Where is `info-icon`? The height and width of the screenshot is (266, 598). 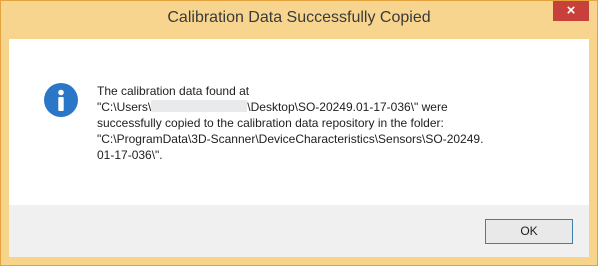
info-icon is located at coordinates (61, 100).